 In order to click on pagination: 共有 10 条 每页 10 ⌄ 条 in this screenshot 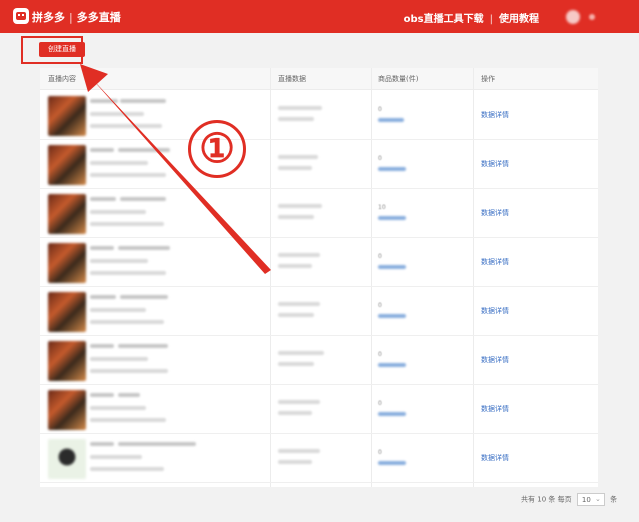, I will do `click(569, 499)`.